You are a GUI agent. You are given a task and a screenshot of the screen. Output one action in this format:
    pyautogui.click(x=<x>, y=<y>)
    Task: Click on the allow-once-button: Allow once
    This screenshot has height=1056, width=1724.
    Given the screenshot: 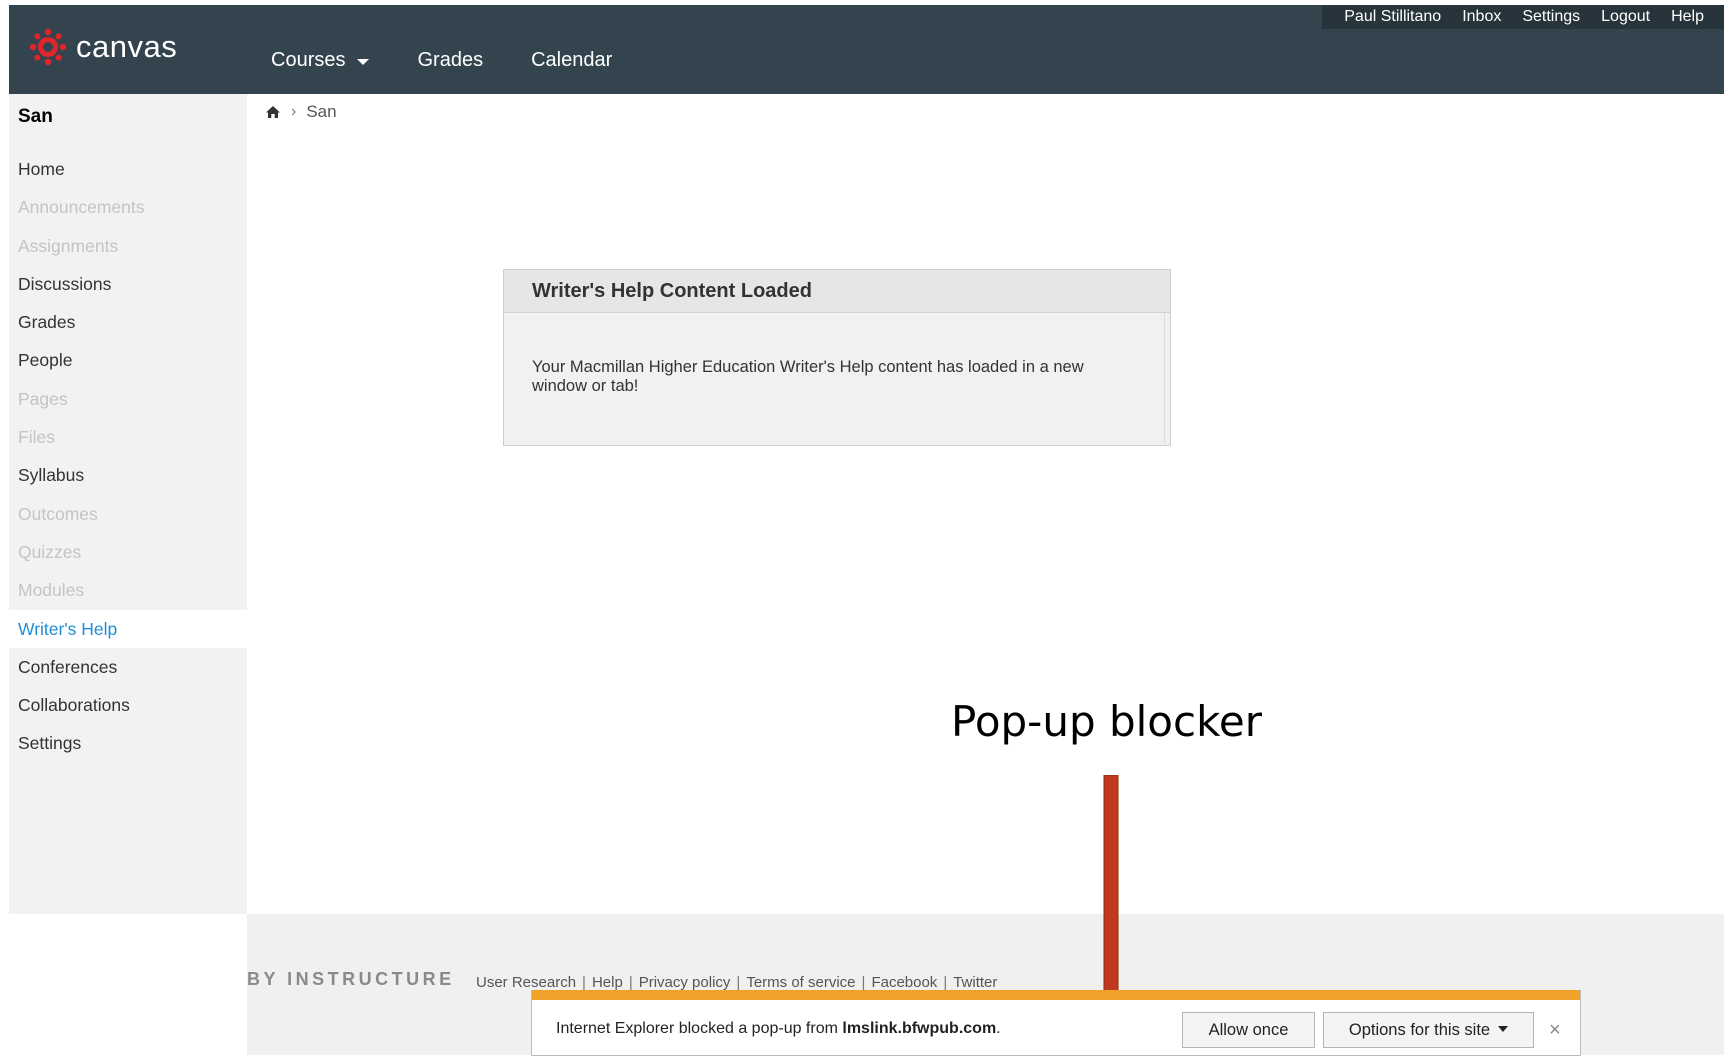 What is the action you would take?
    pyautogui.click(x=1248, y=1030)
    